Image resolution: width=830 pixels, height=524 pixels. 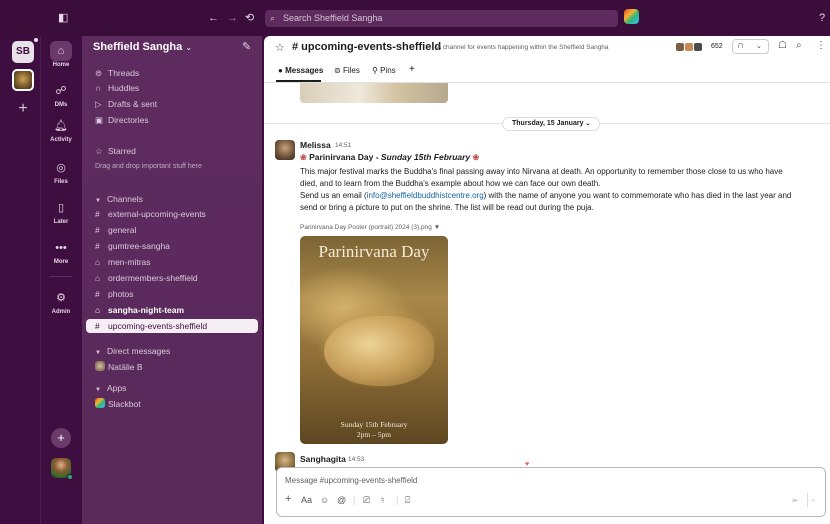 I want to click on tab-pins: ⚲ Pins, so click(x=384, y=70).